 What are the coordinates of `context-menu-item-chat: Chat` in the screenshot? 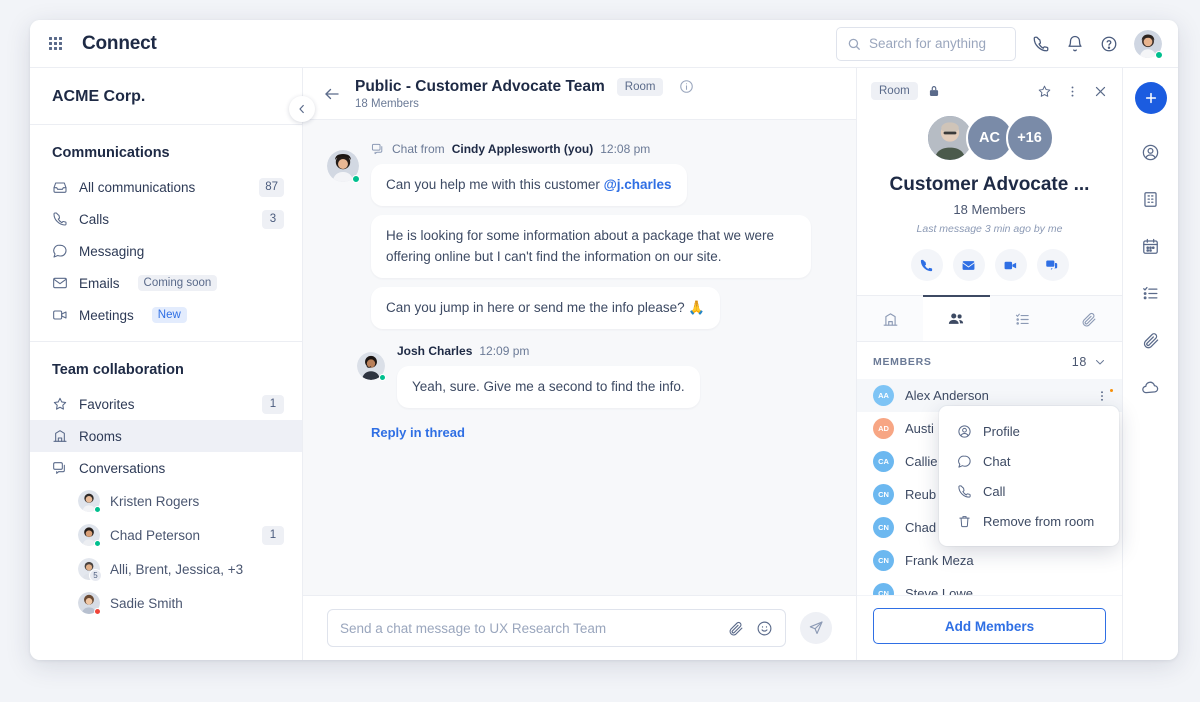 It's located at (1029, 461).